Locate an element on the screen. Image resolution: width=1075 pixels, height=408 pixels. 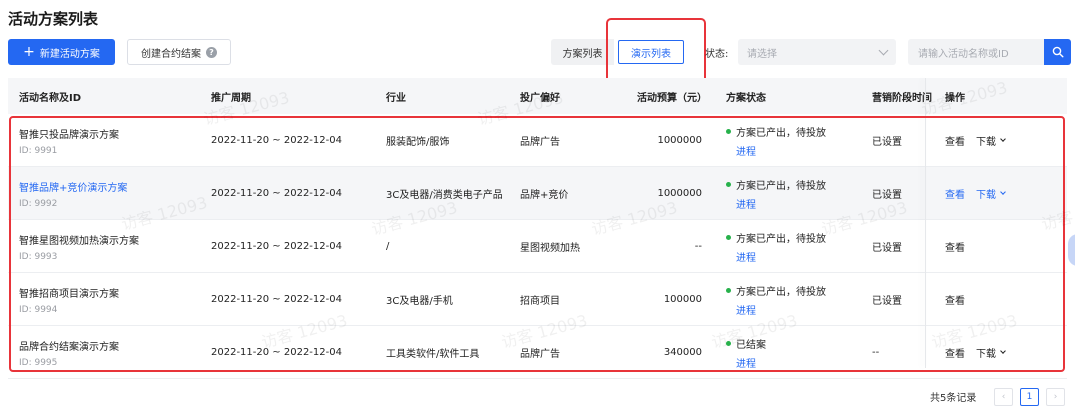
new-plan-button: + 新建活动方案 is located at coordinates (61, 52).